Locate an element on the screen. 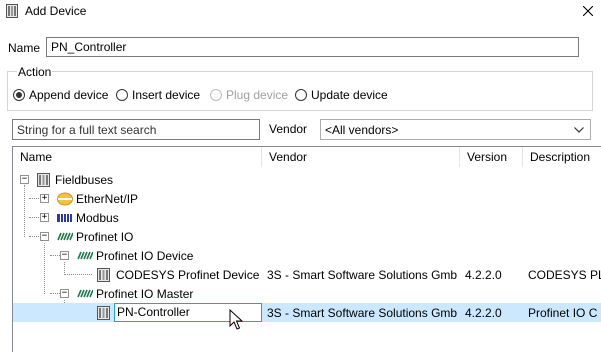 This screenshot has height=352, width=601. fieldbus-icon is located at coordinates (43, 180).